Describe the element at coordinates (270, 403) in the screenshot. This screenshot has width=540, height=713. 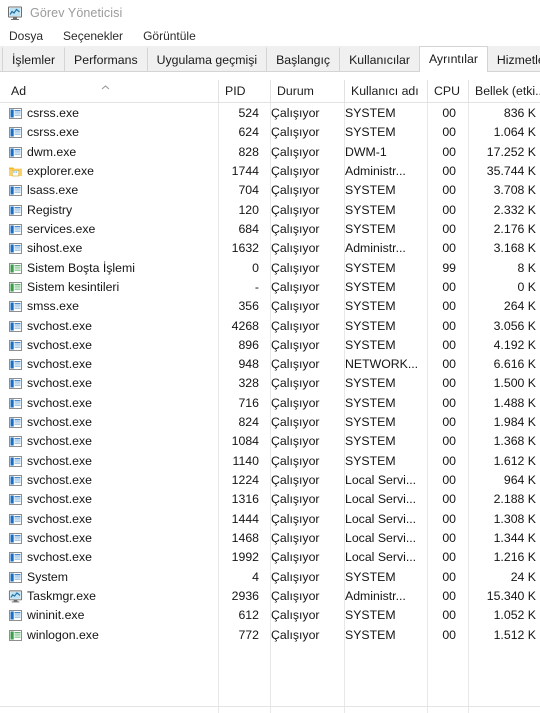
I see `table-row: svchost.exe 716 Çalışıyor SYSTEM 00 1.488 K` at that location.